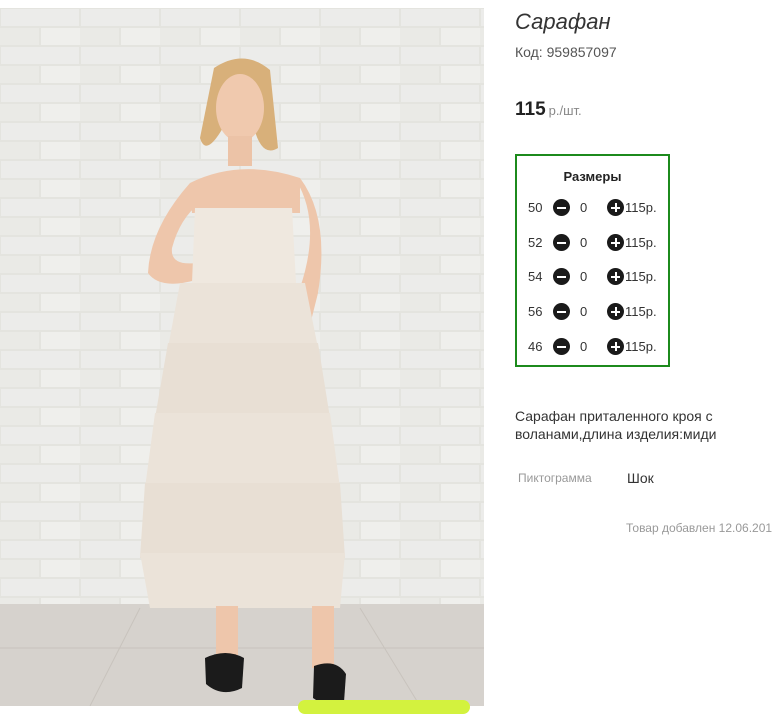 This screenshot has height=714, width=773. Describe the element at coordinates (581, 52) in the screenshot. I see `product-code-value: 959857097` at that location.